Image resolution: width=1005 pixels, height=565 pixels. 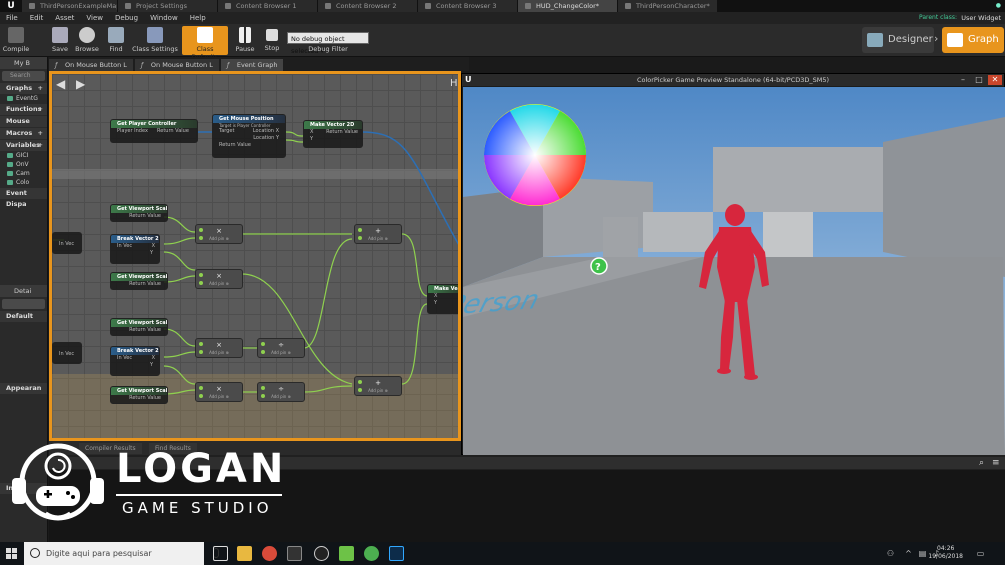 What do you see at coordinates (328, 43) in the screenshot?
I see `debug-object-select: No debug object selected ▾` at bounding box center [328, 43].